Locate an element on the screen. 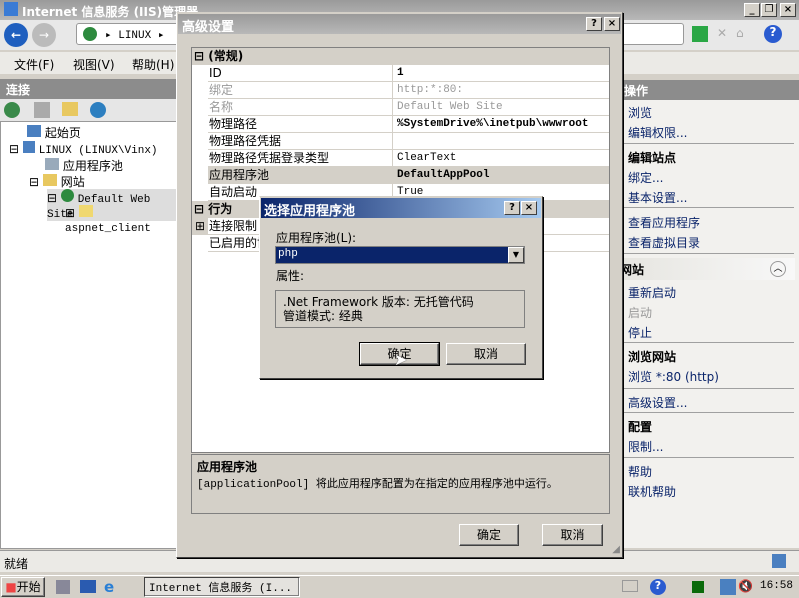  property-name: ID is located at coordinates (300, 73).